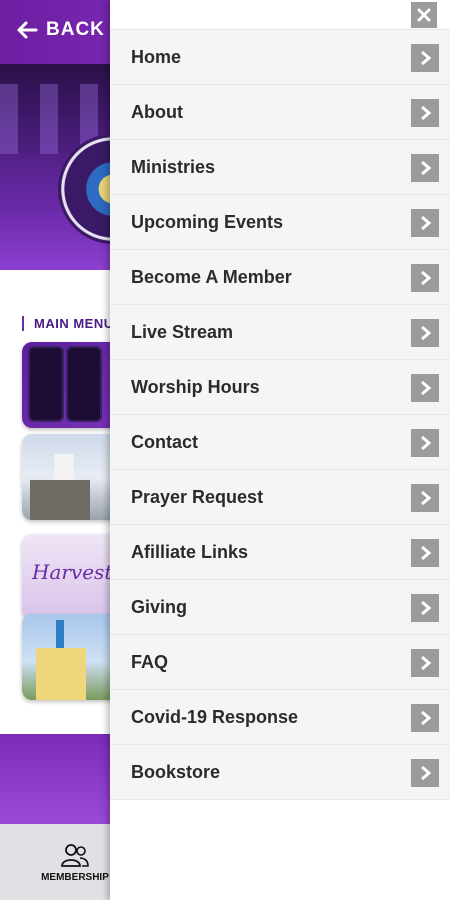  I want to click on drawer-close-row, so click(280, 15).